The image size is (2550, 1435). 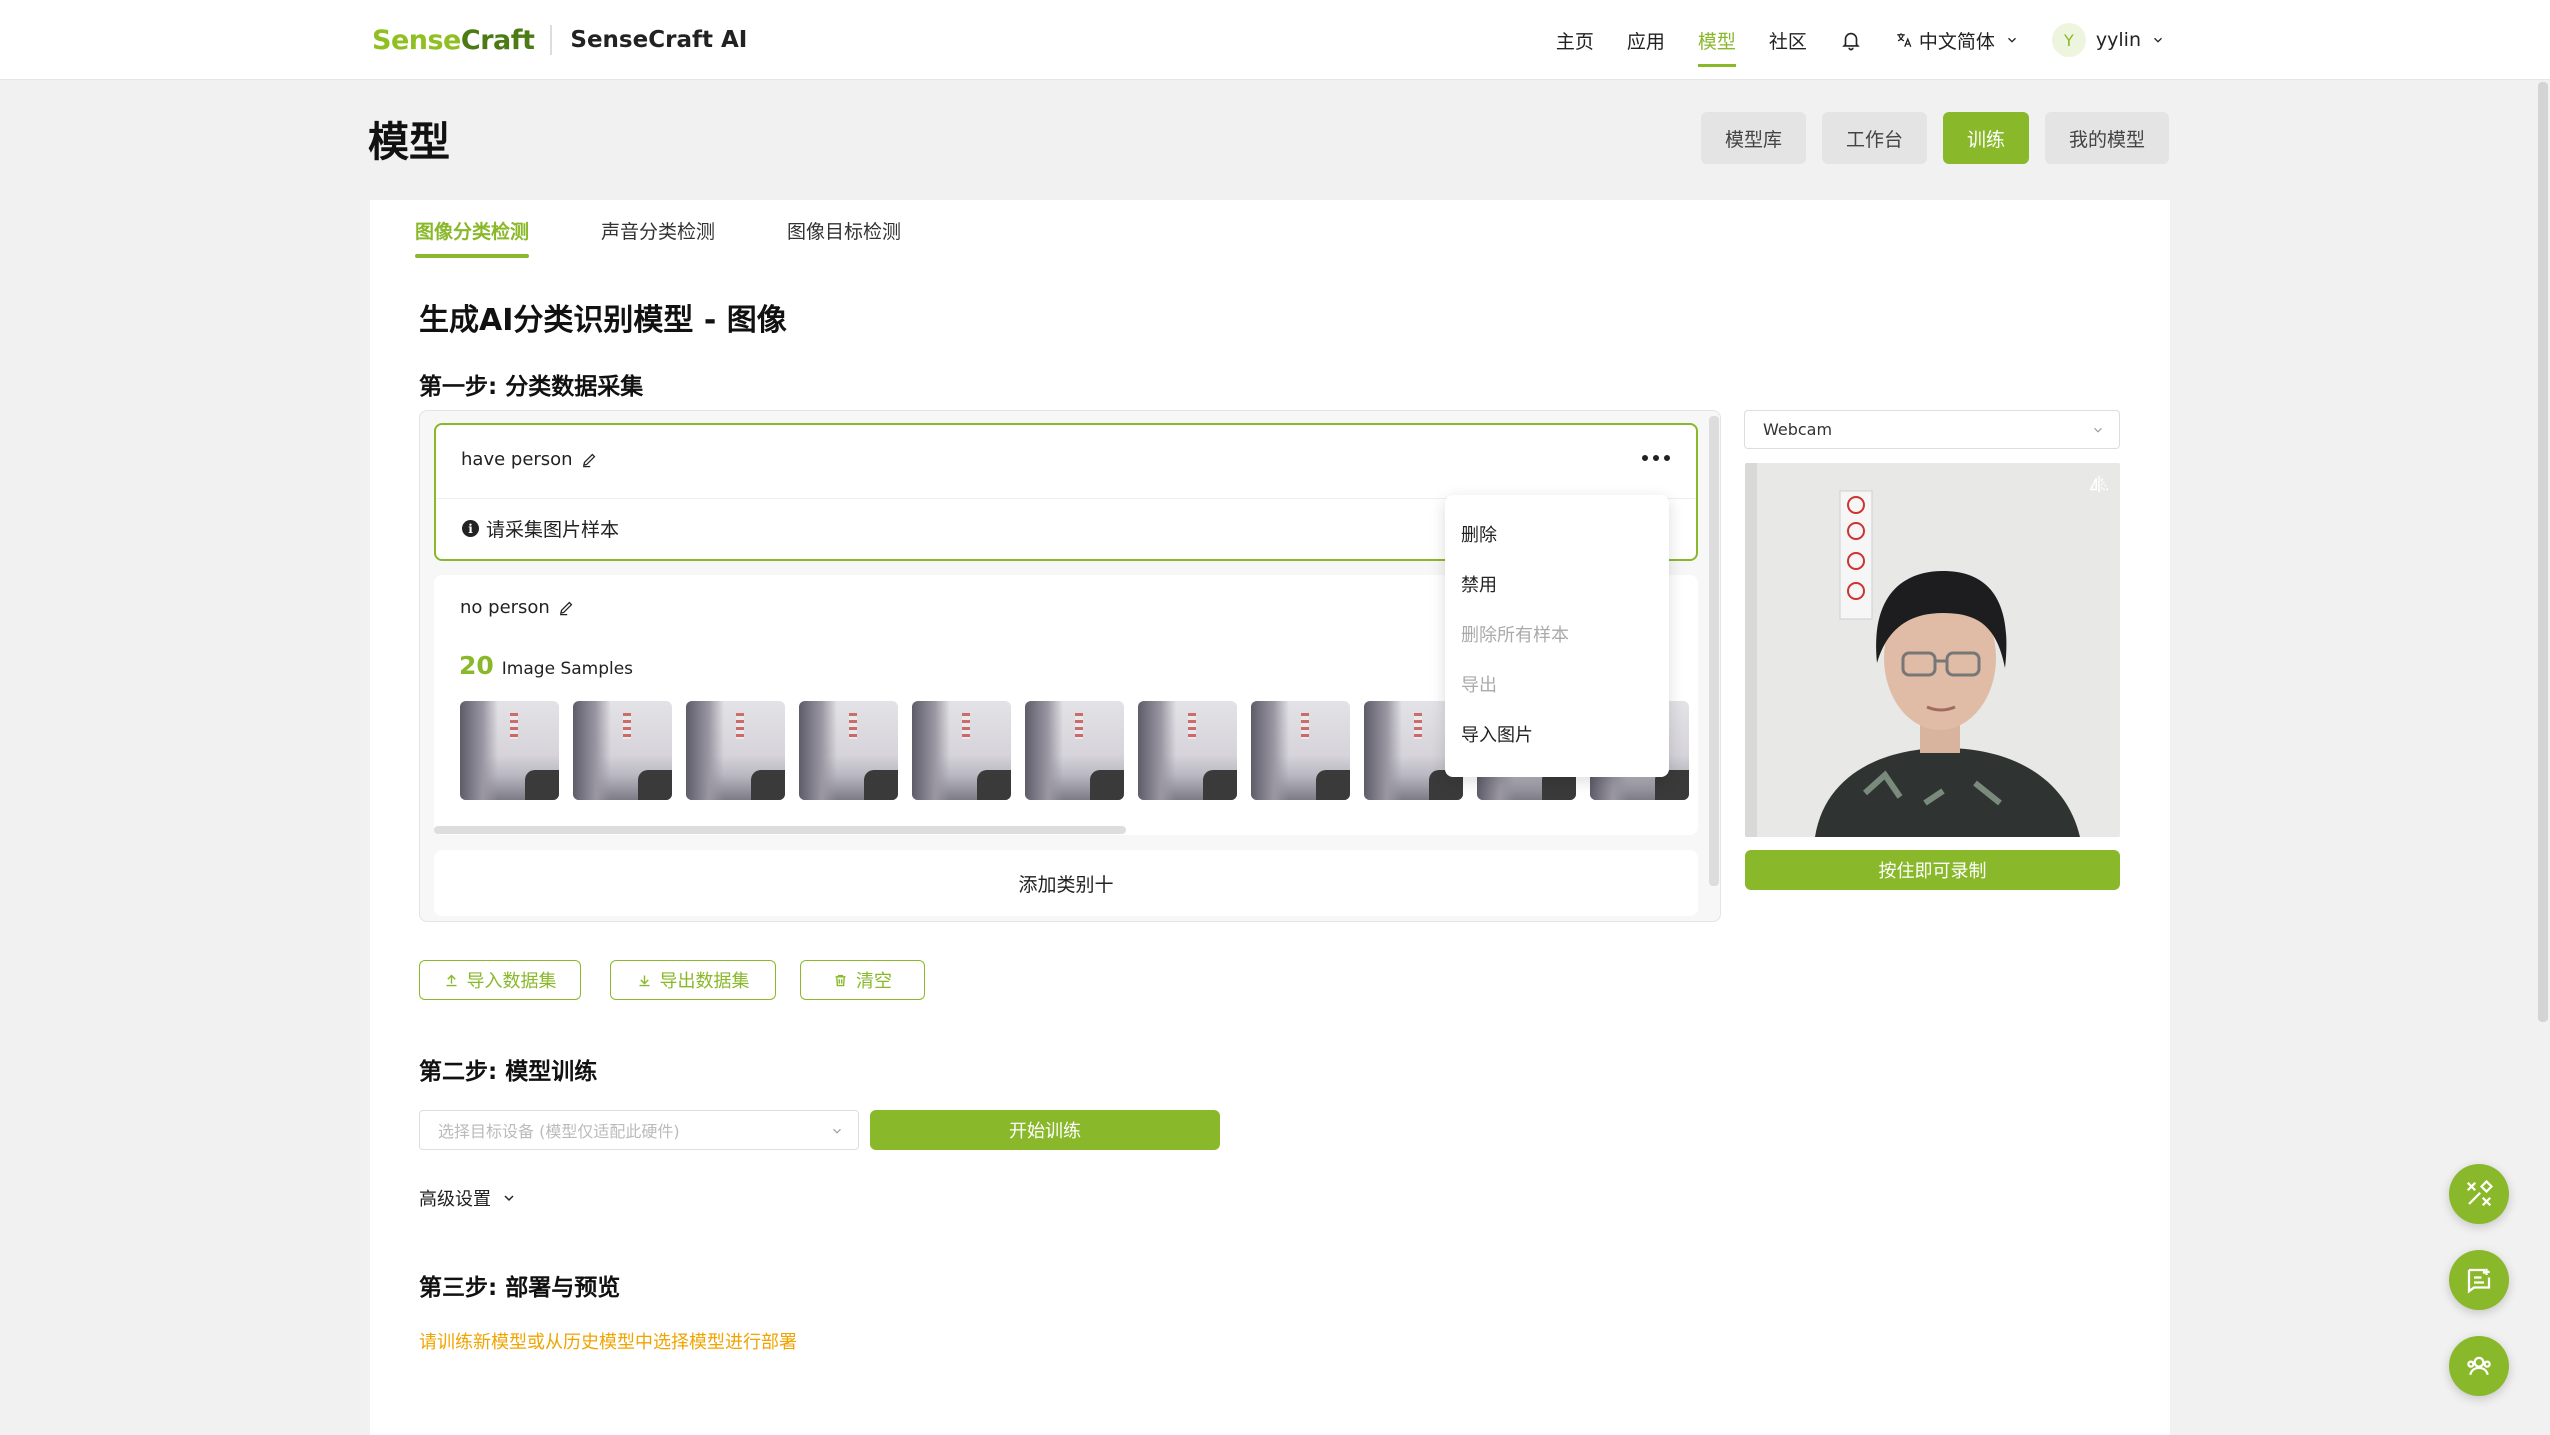 I want to click on menu-disable: 禁用, so click(x=1479, y=584).